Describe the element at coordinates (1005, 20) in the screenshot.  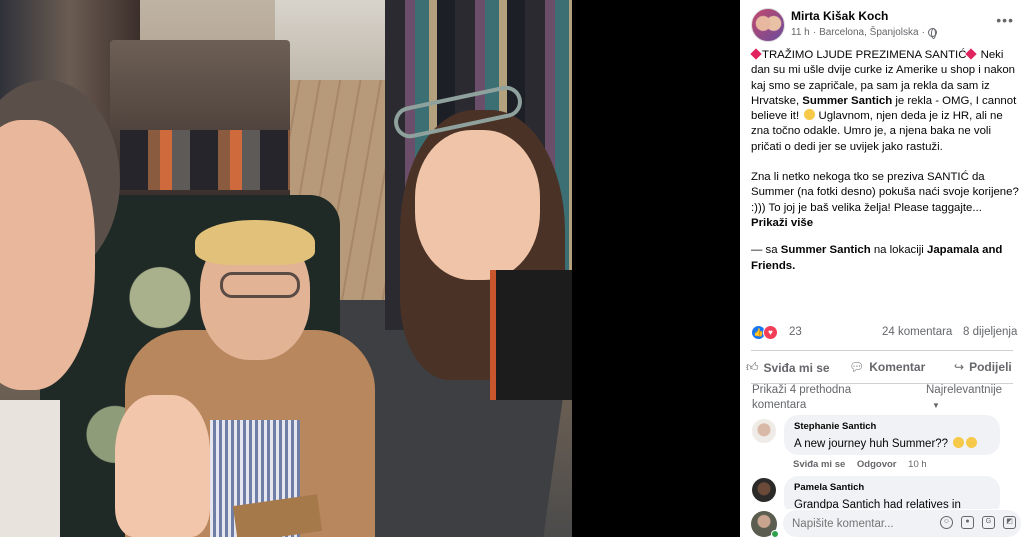
I see `more-options-icon: •••` at that location.